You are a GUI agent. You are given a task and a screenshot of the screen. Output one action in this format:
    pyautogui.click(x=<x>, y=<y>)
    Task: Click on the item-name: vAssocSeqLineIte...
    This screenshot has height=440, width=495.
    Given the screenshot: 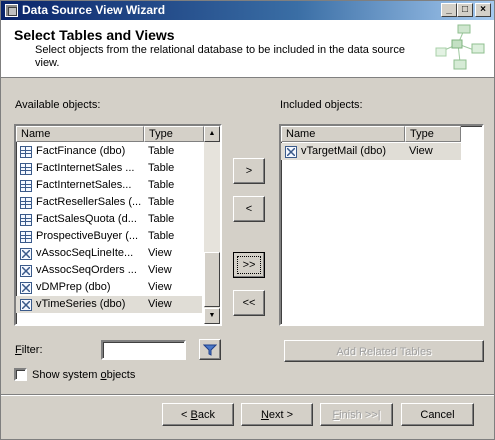 What is the action you would take?
    pyautogui.click(x=85, y=253)
    